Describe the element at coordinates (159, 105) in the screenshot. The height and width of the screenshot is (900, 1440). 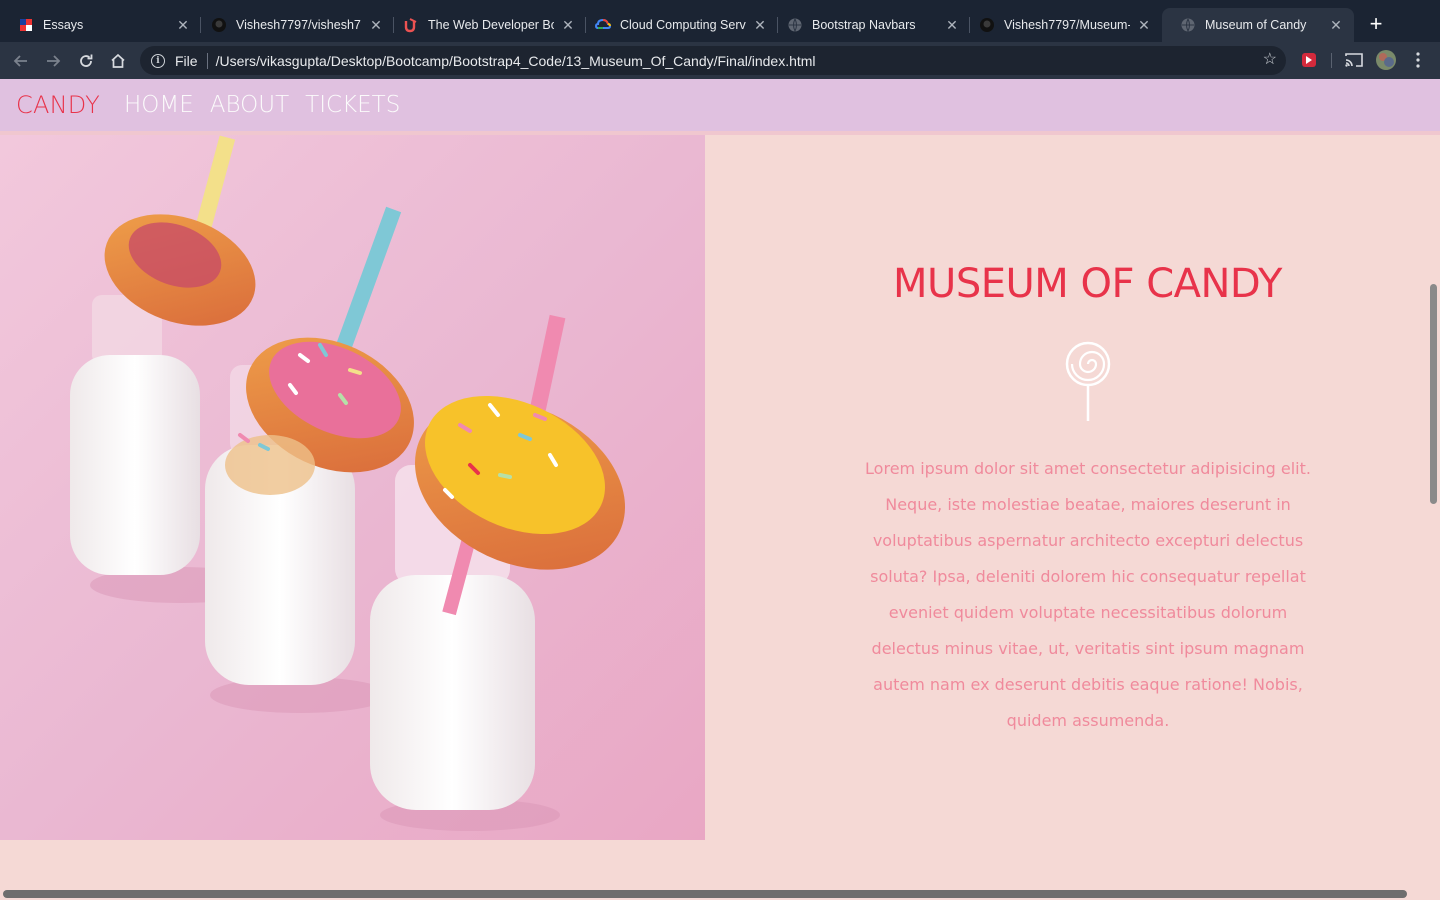
I see `nav-link-home: HOME` at that location.